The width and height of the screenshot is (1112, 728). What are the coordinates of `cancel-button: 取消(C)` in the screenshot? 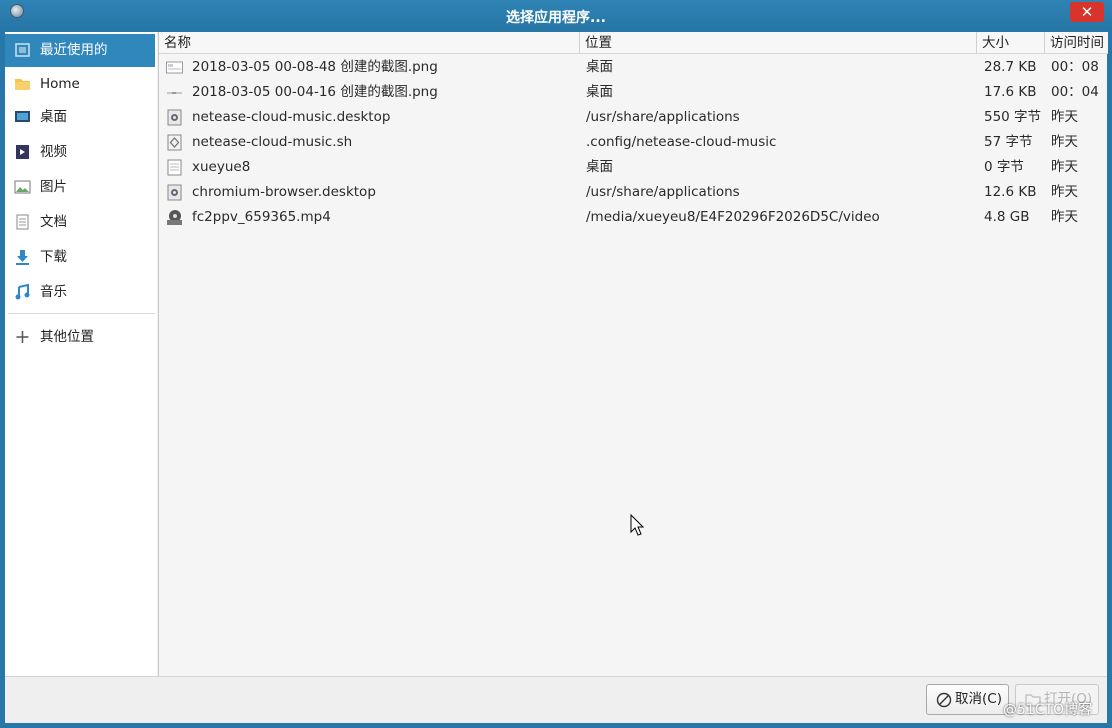 It's located at (967, 699).